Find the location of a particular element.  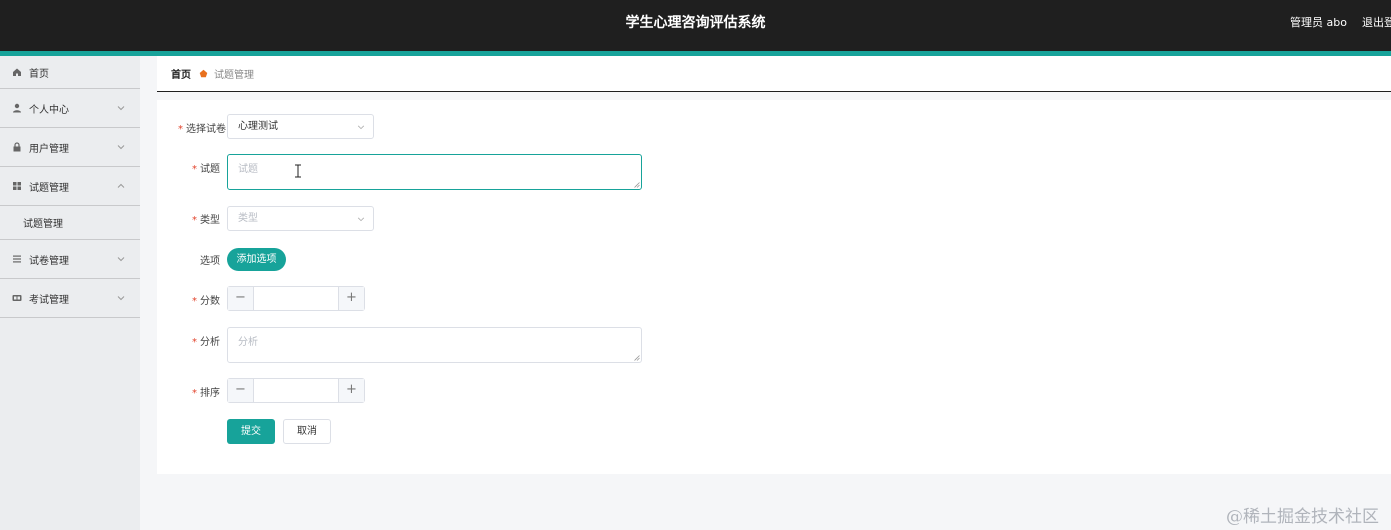

question-placeholder: 试题 is located at coordinates (248, 169).